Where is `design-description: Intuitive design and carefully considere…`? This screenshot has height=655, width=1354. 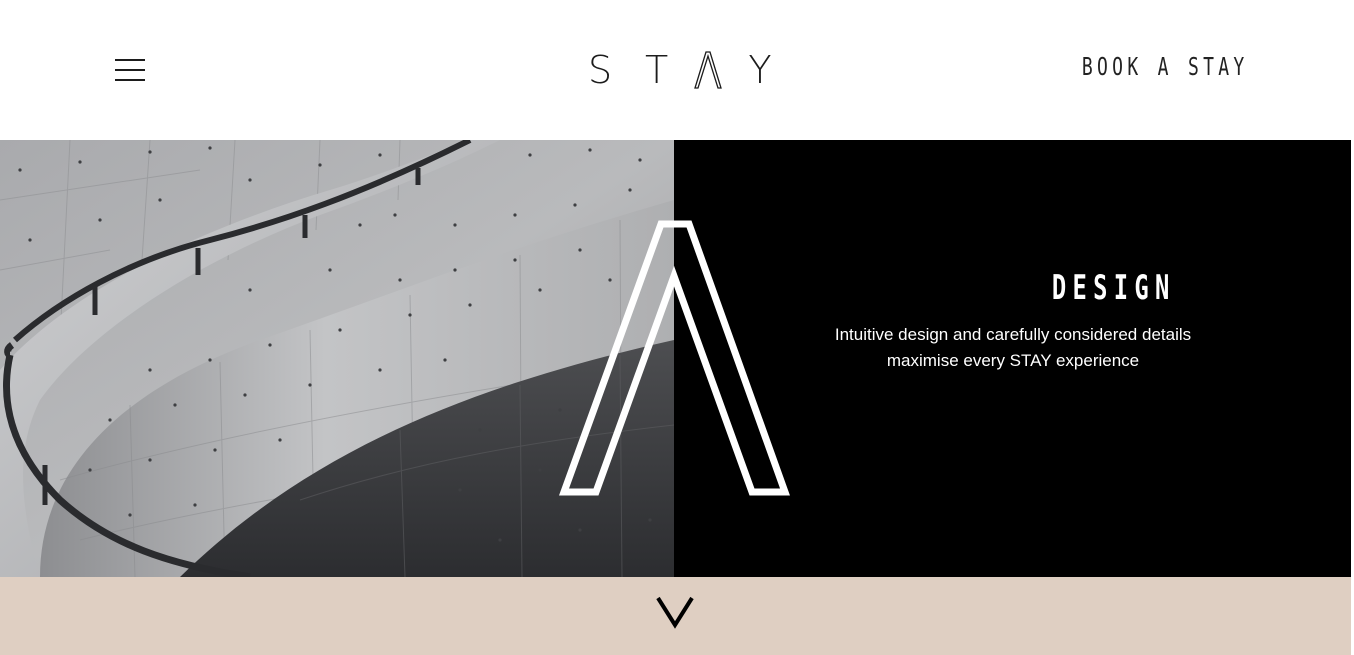
design-description: Intuitive design and carefully considere… is located at coordinates (1013, 347).